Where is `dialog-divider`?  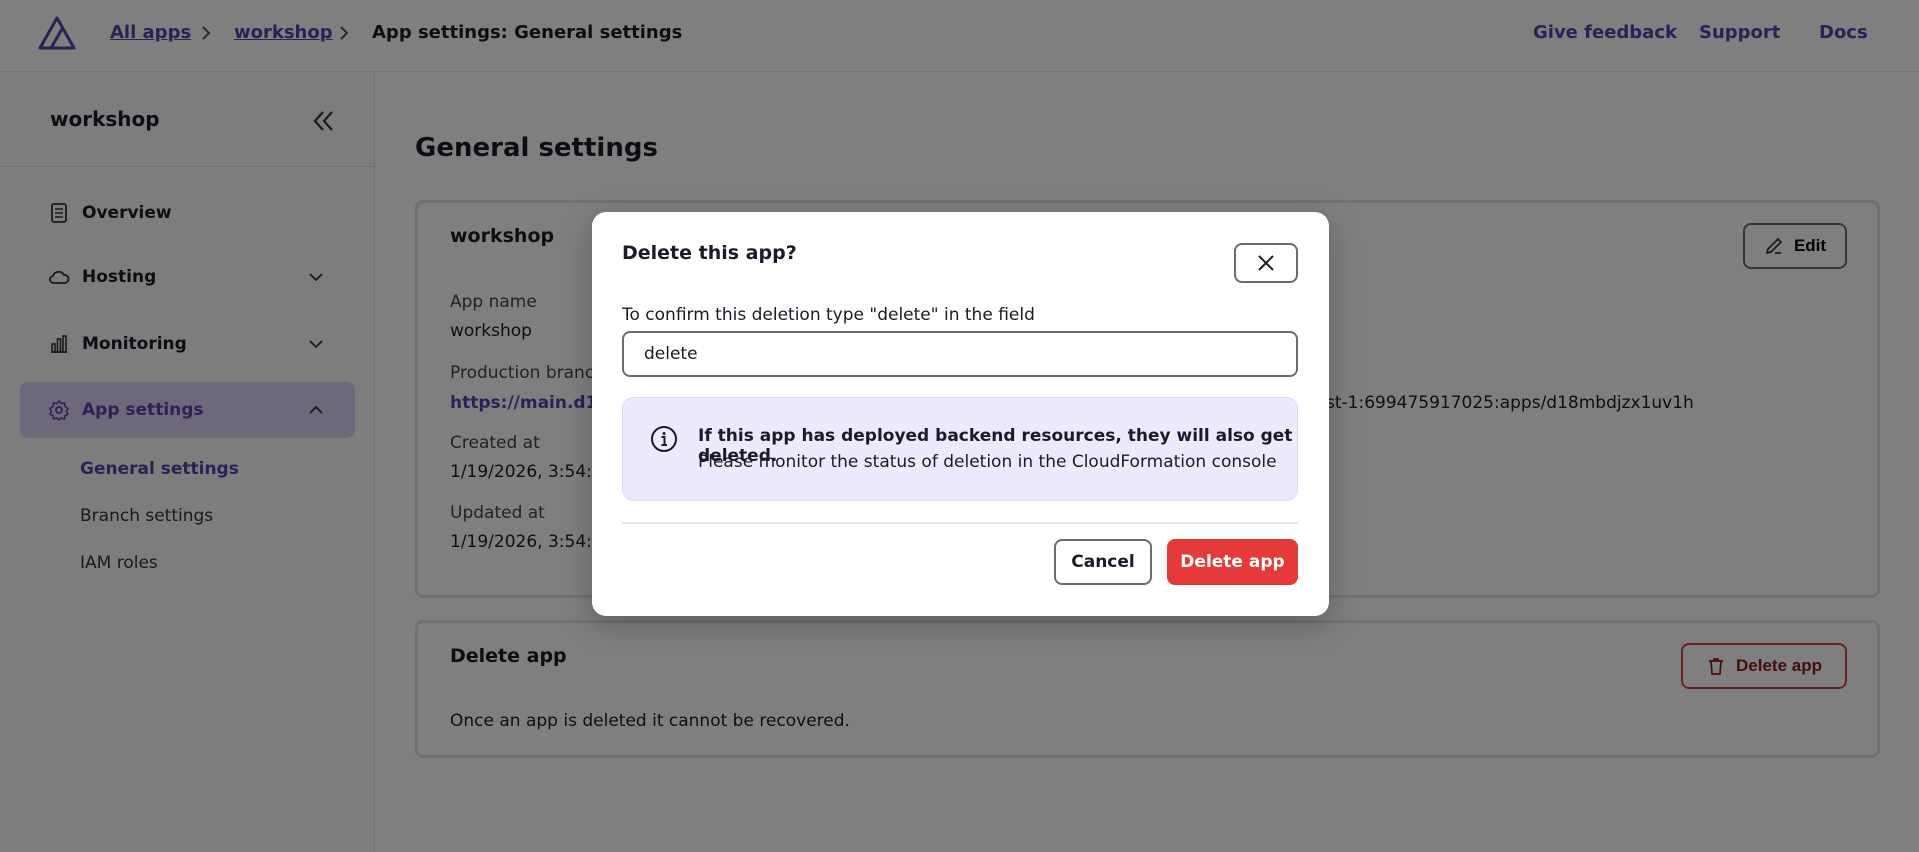
dialog-divider is located at coordinates (960, 523).